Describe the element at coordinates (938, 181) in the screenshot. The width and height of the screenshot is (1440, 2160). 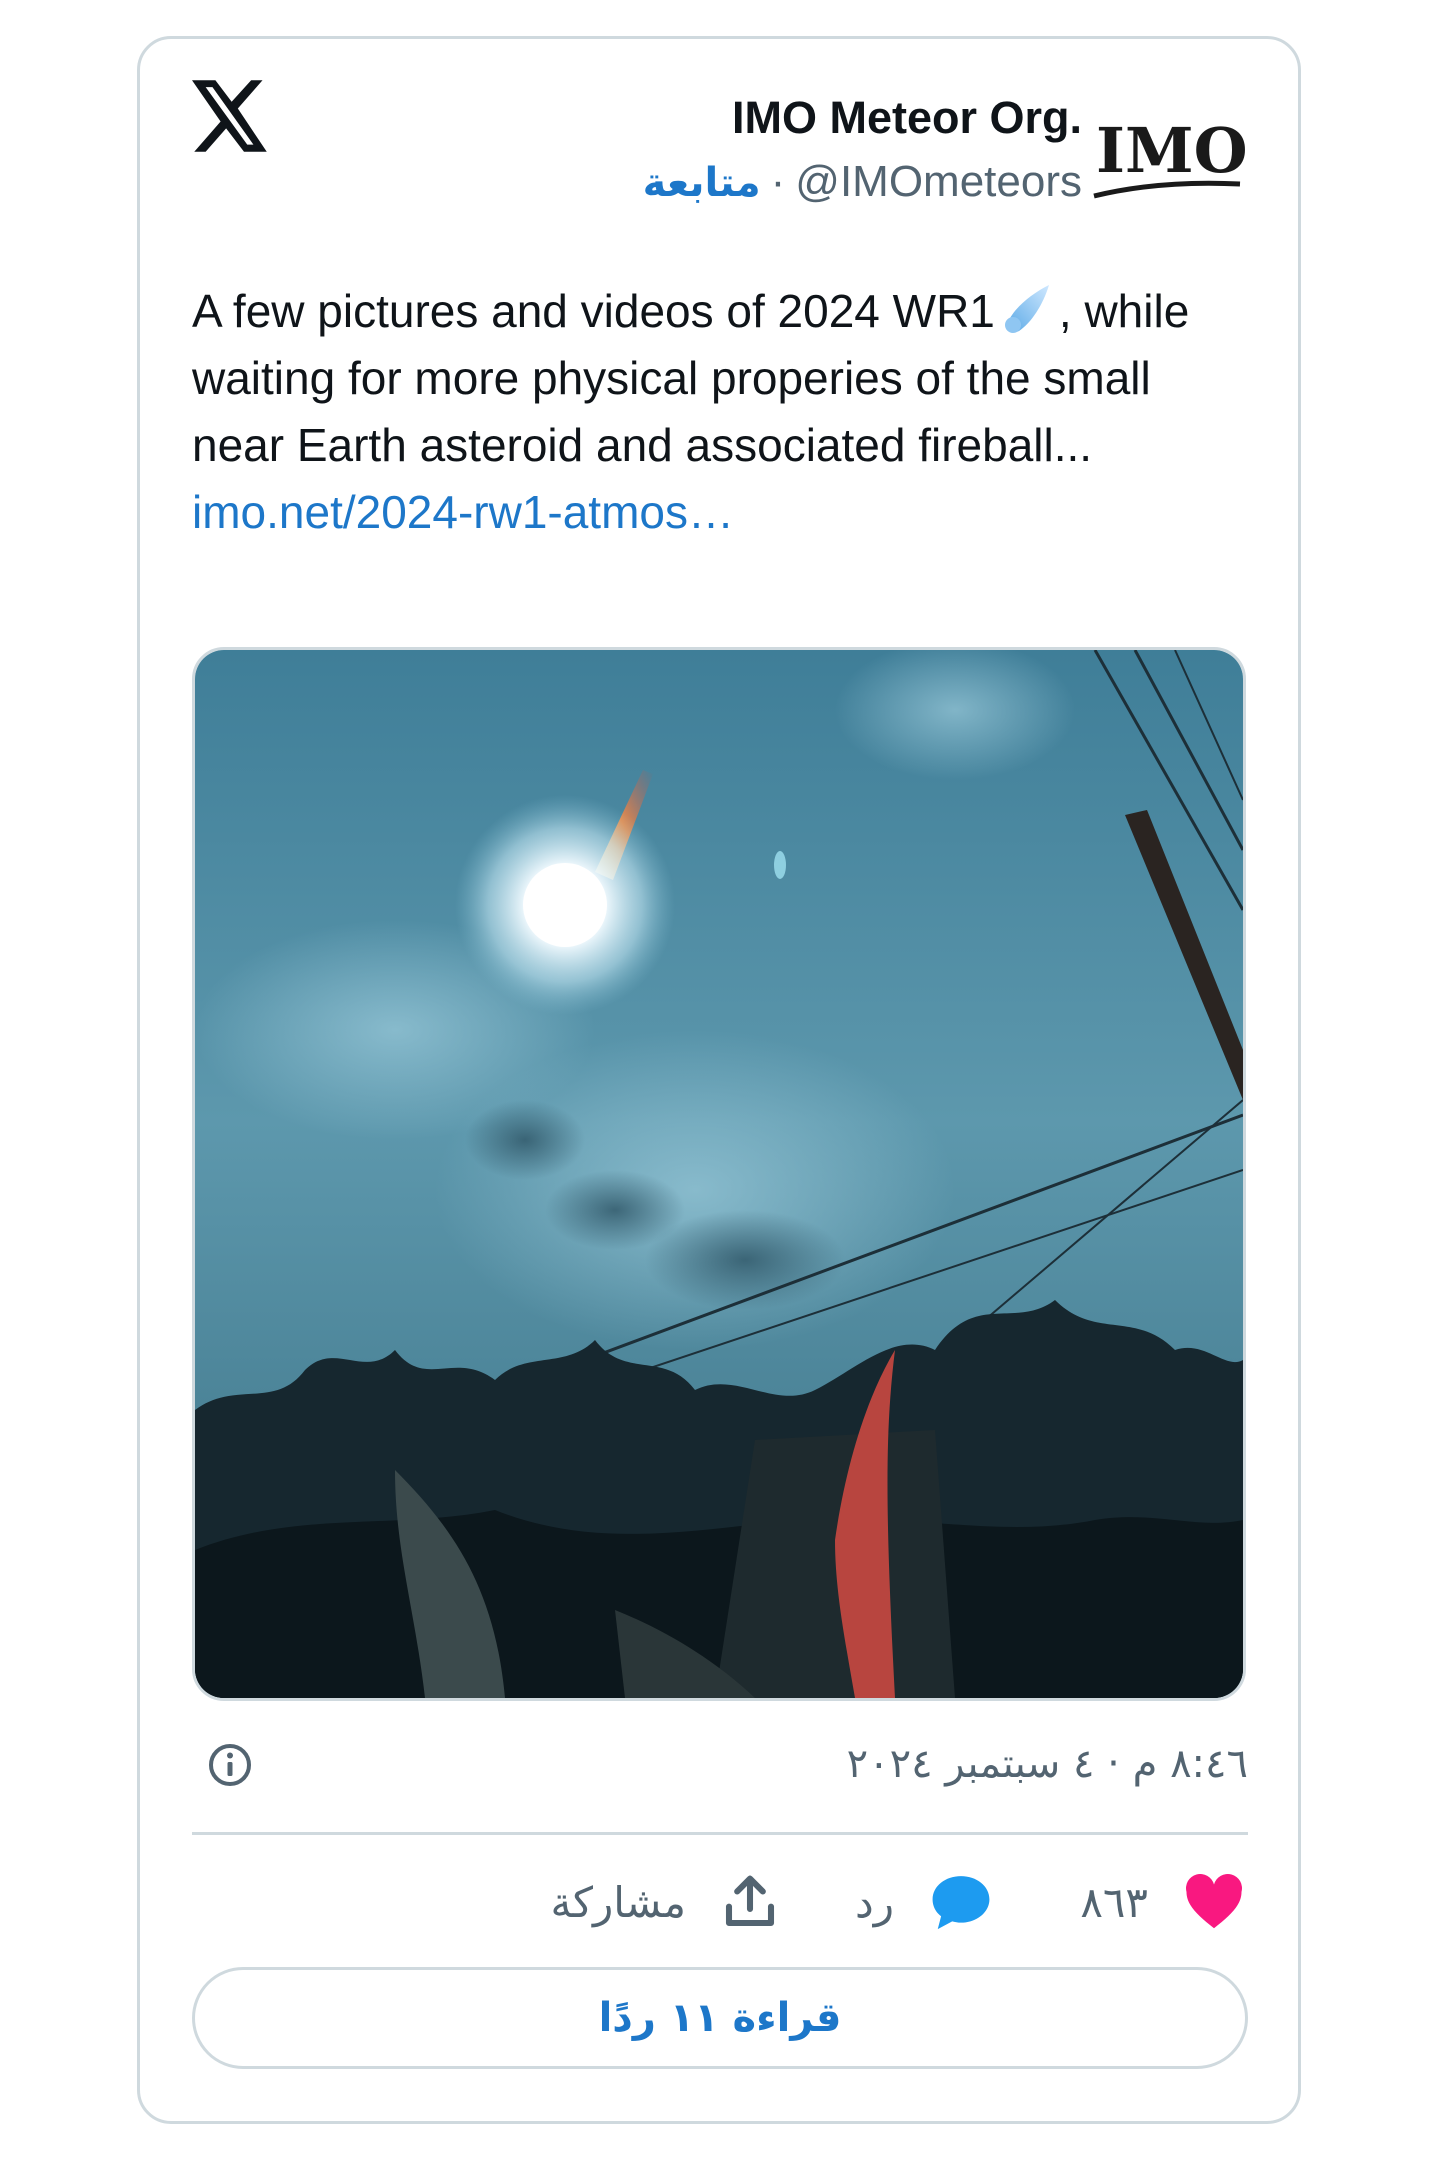
I see `author-handle: @IMOmeteors` at that location.